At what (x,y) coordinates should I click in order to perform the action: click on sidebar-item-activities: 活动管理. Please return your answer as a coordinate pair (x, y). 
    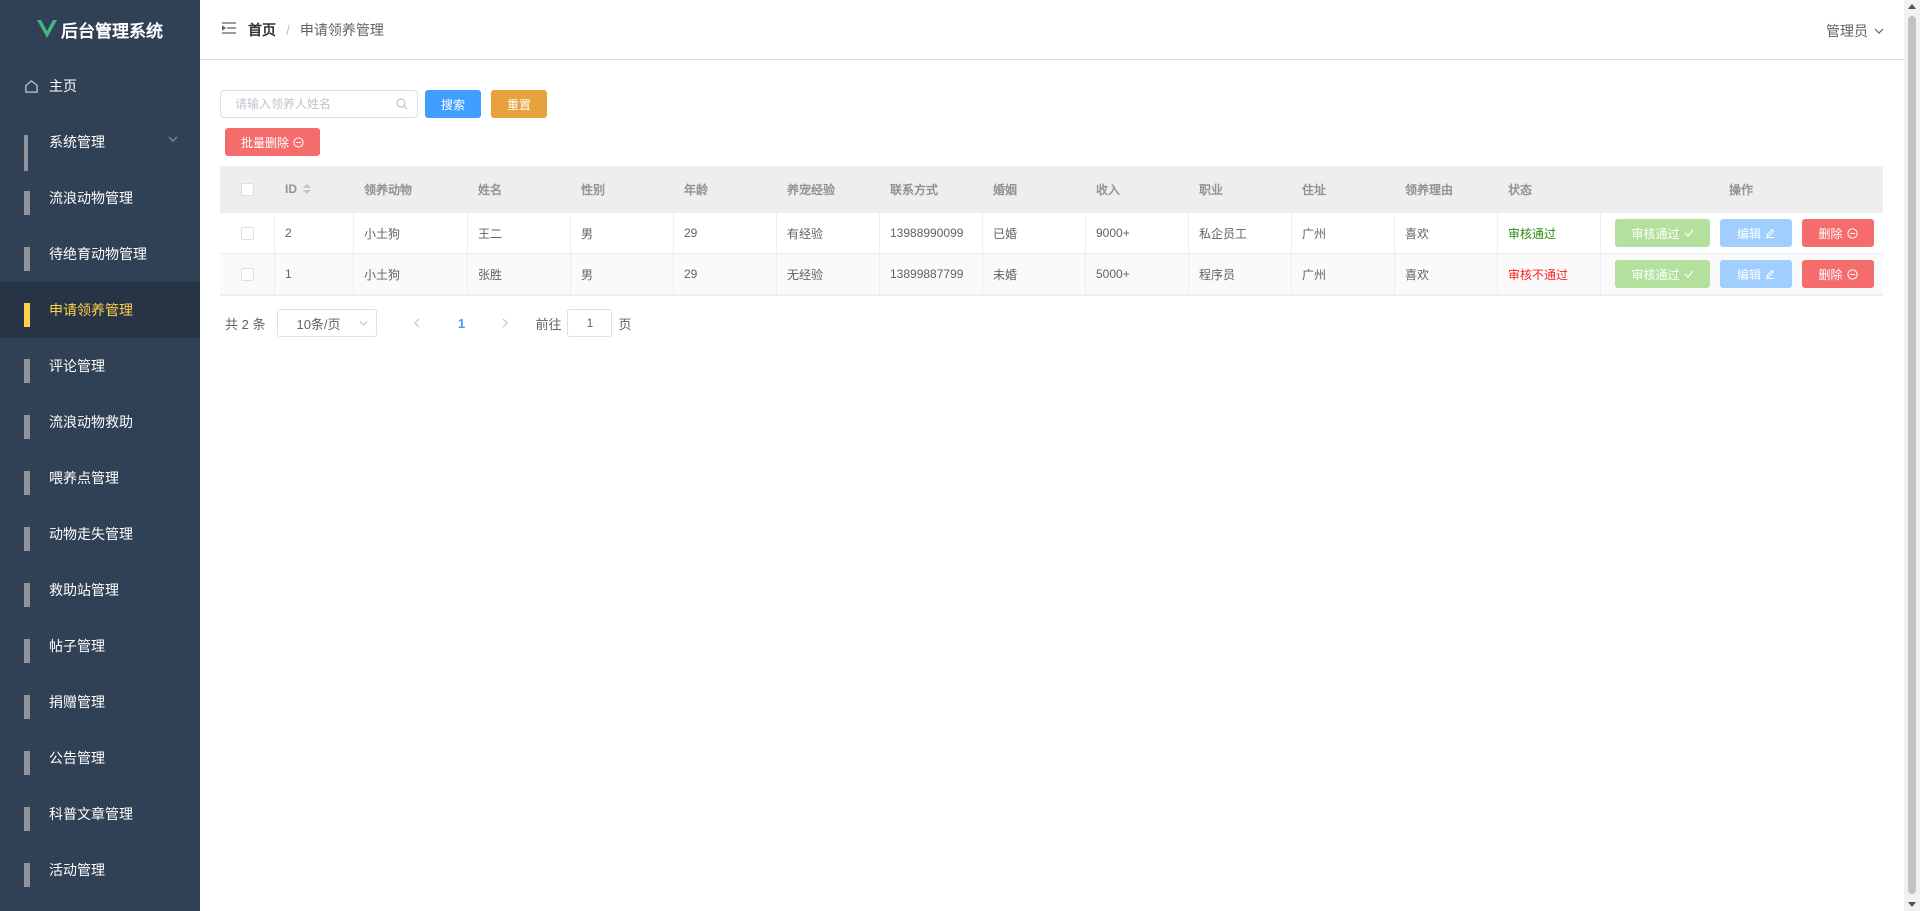
    Looking at the image, I should click on (100, 870).